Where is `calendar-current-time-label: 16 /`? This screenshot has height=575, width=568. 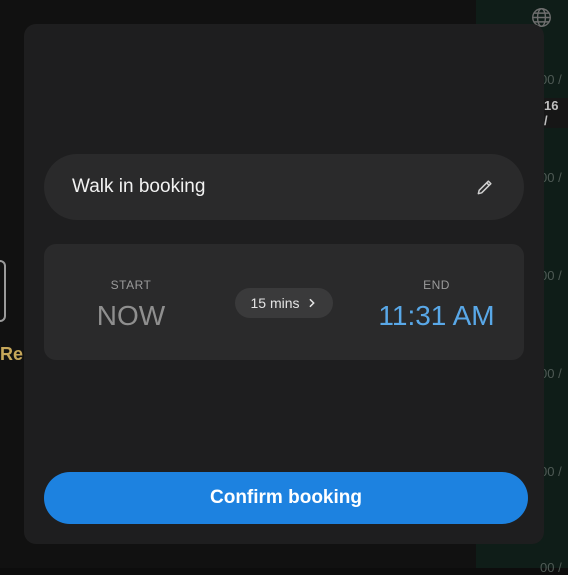 calendar-current-time-label: 16 / is located at coordinates (554, 113).